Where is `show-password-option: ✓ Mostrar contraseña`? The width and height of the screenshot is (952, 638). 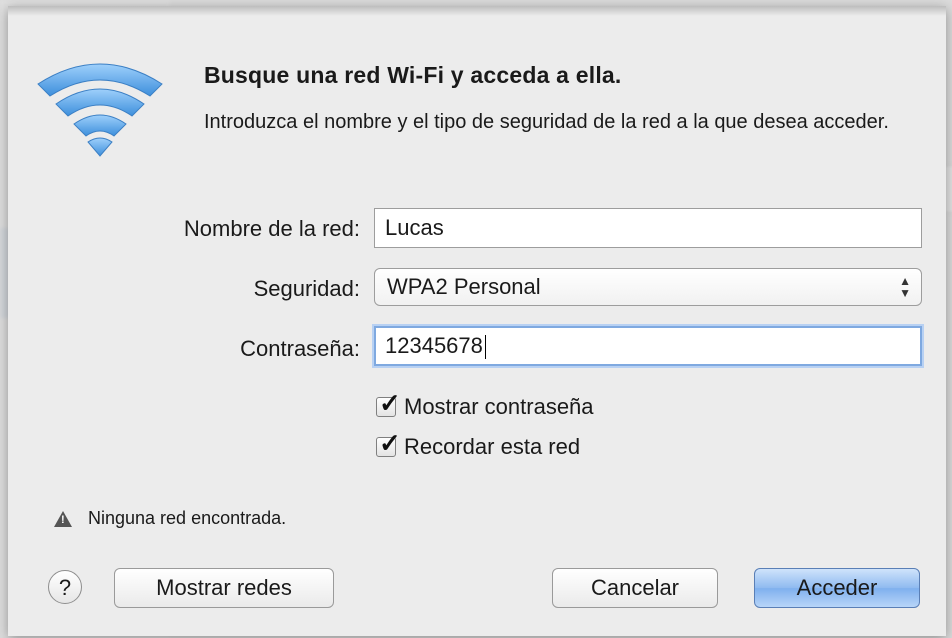 show-password-option: ✓ Mostrar contraseña is located at coordinates (485, 404).